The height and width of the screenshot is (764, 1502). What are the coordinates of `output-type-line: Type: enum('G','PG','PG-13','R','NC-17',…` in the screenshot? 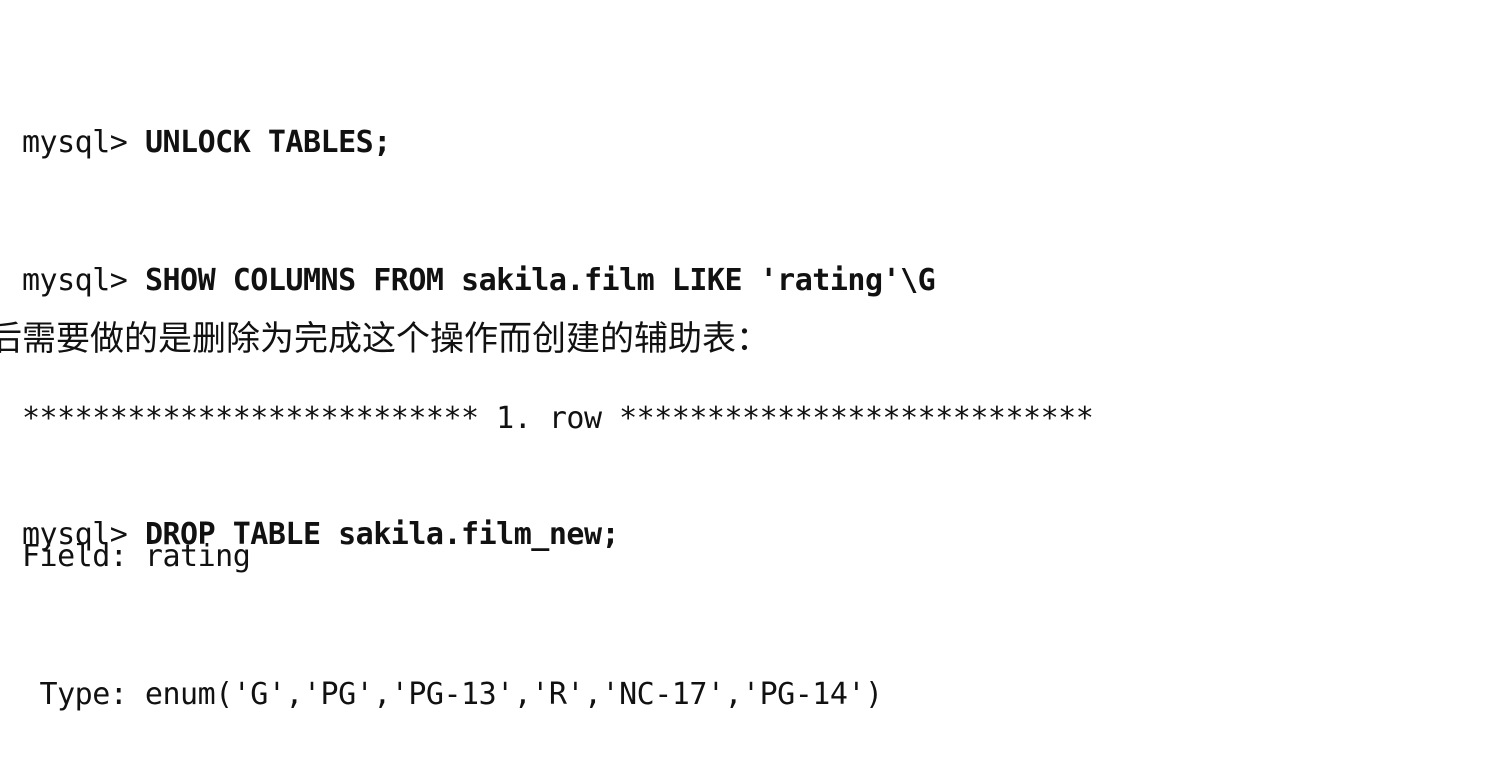 It's located at (452, 694).